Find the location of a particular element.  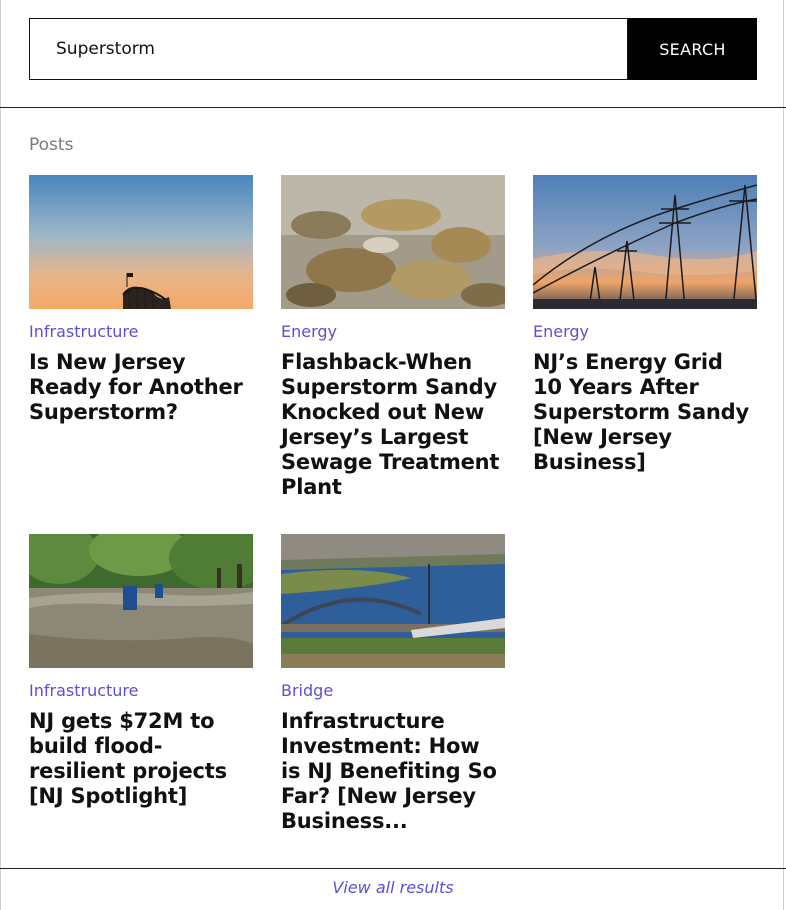

search-button: SEARCH is located at coordinates (692, 49).